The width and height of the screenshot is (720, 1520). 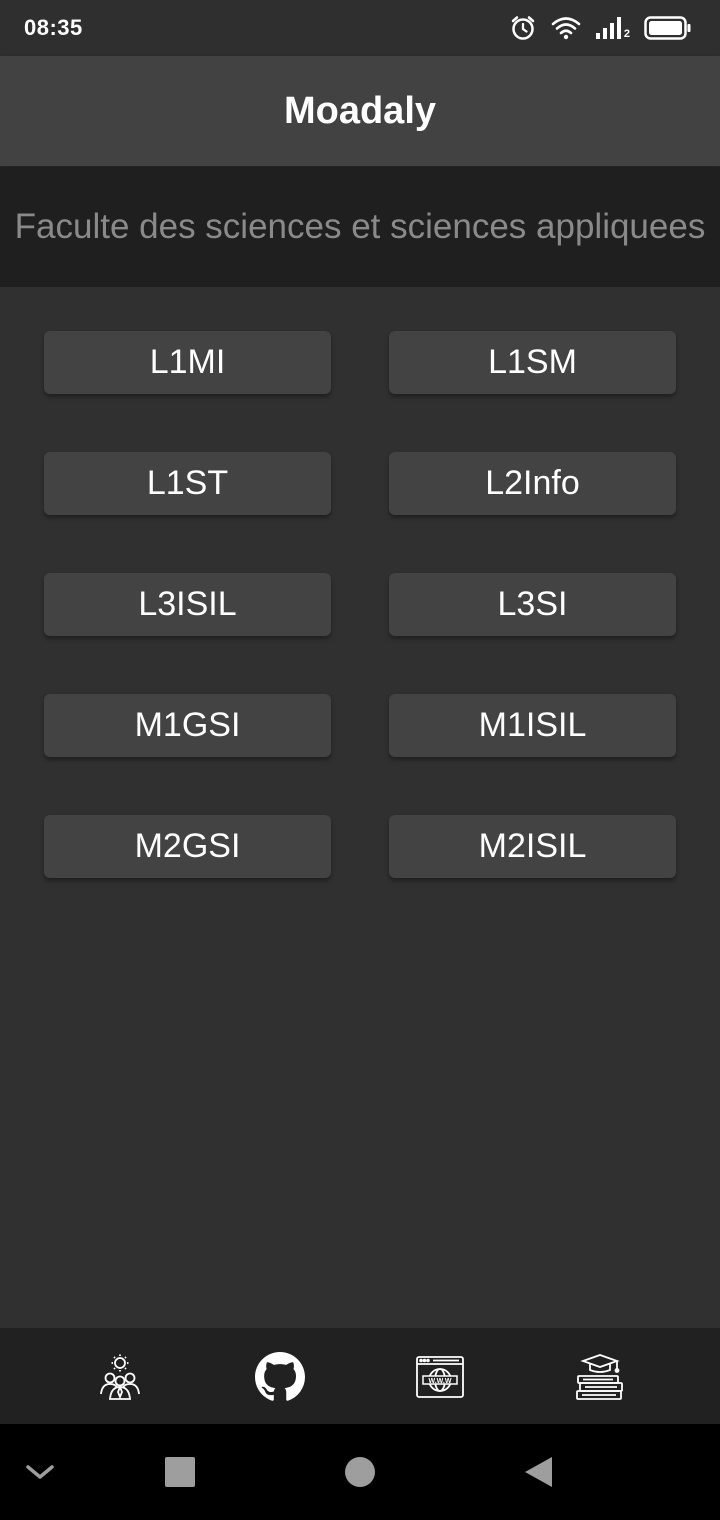 I want to click on team-icon, so click(x=120, y=1377).